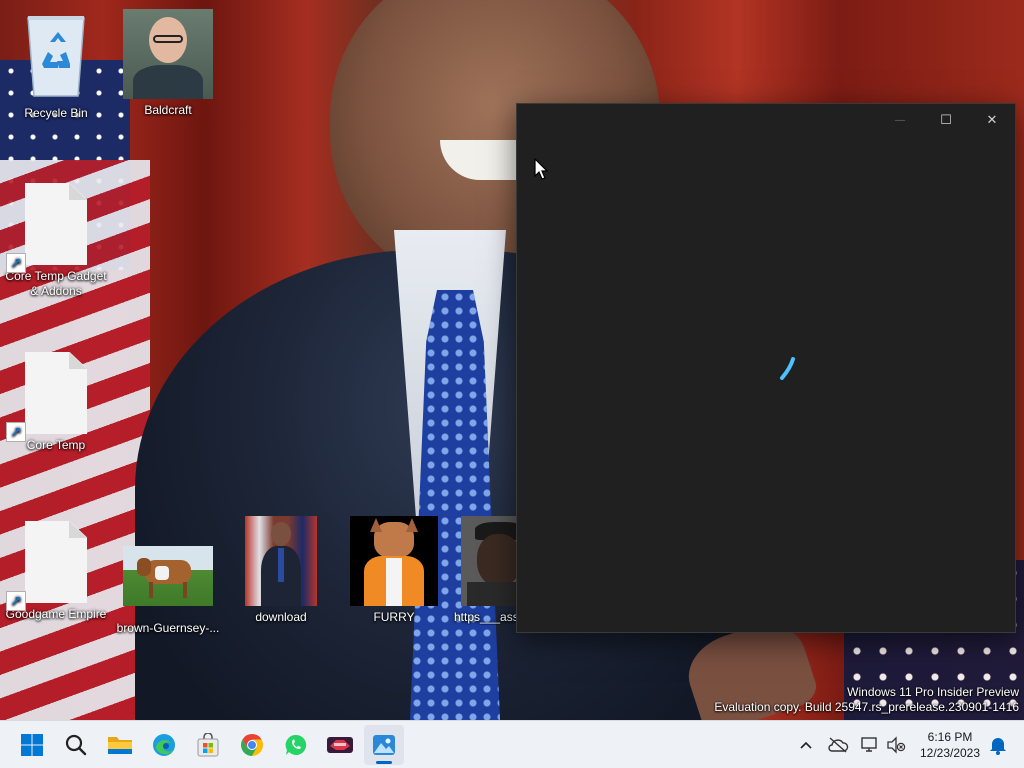 The width and height of the screenshot is (1024, 768). I want to click on onedrive-tray-button, so click(838, 745).